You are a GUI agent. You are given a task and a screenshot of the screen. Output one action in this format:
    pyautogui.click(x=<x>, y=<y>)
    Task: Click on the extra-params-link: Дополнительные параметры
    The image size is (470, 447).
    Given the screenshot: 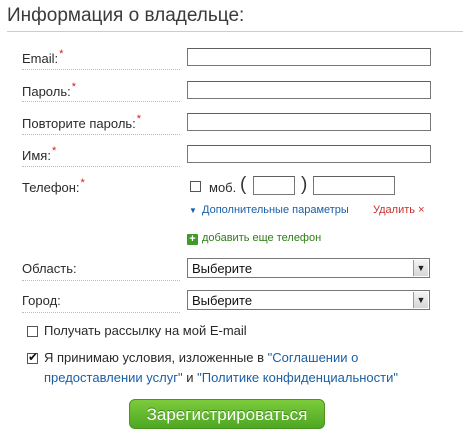 What is the action you would take?
    pyautogui.click(x=275, y=210)
    